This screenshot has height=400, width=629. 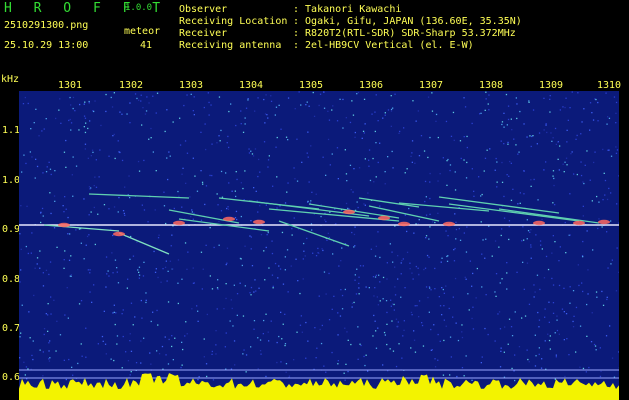 What do you see at coordinates (404, 33) in the screenshot?
I see `info-value: : R820T2(RTL-SDR) SDR-Sharp 53.372MHz` at bounding box center [404, 33].